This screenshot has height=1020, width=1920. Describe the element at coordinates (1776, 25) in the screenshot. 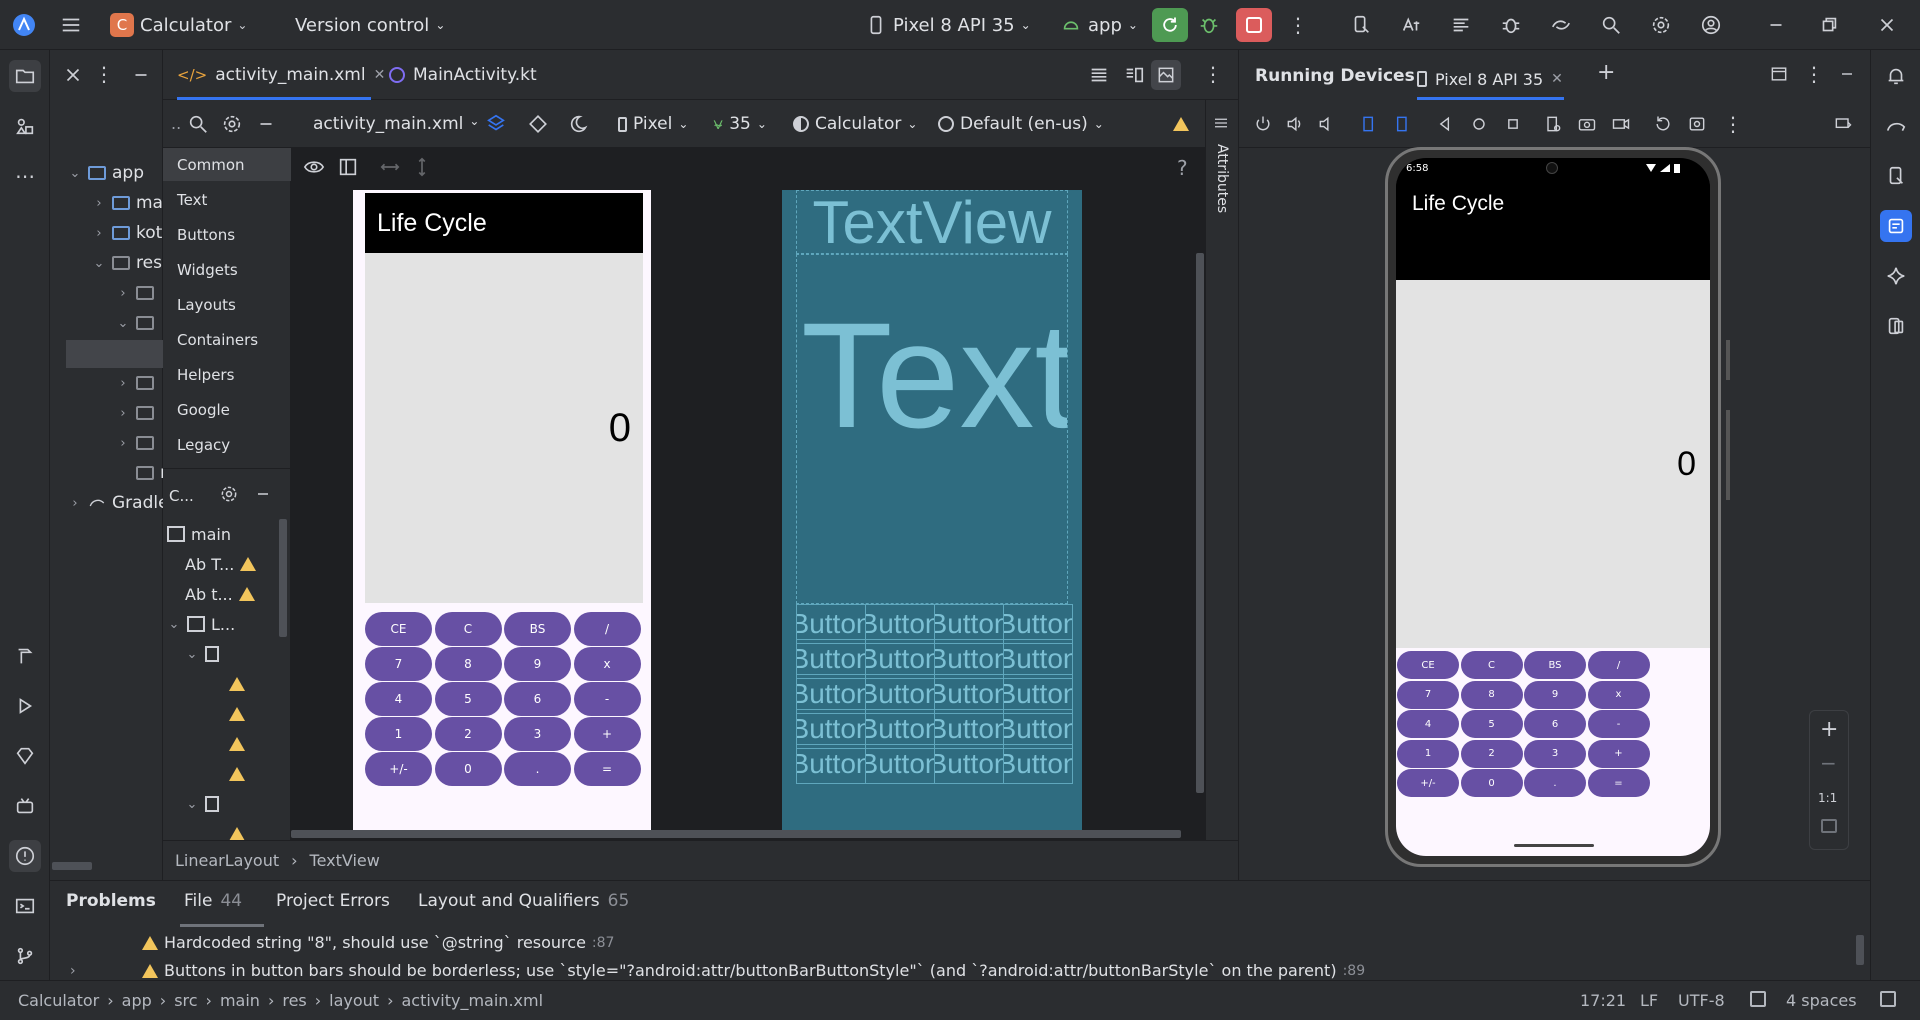

I see `minimize-icon` at that location.